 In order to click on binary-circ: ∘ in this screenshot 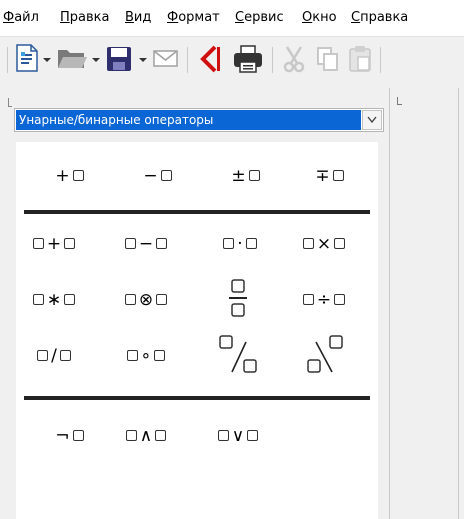, I will do `click(146, 356)`.